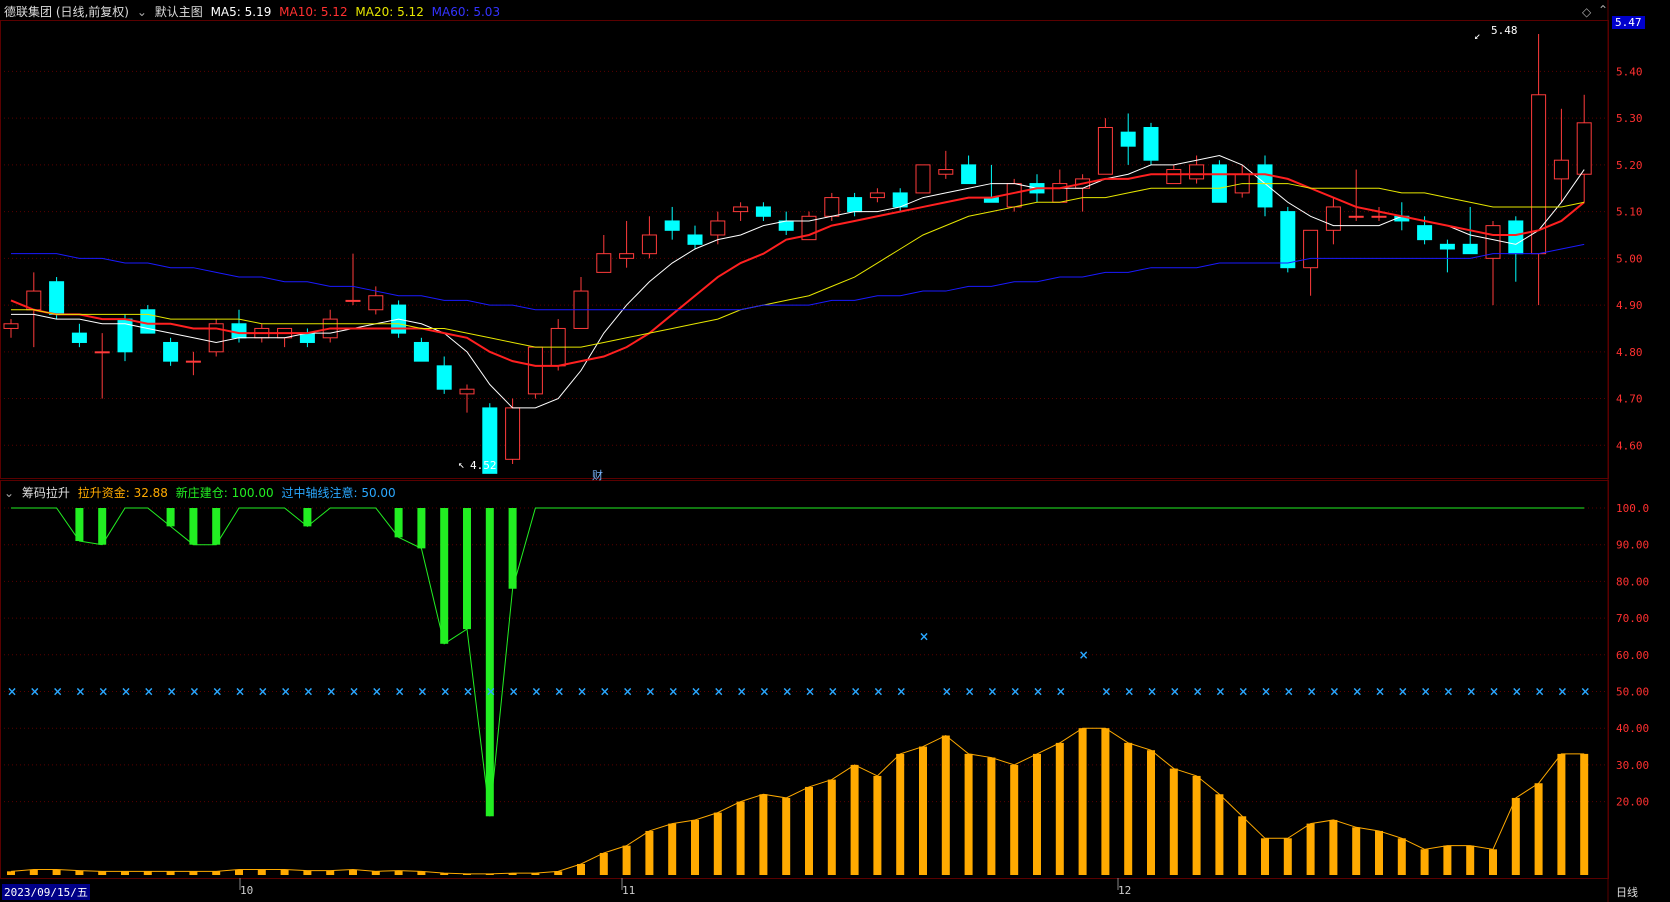 The height and width of the screenshot is (902, 1670). I want to click on month-label-oct: 10, so click(247, 890).